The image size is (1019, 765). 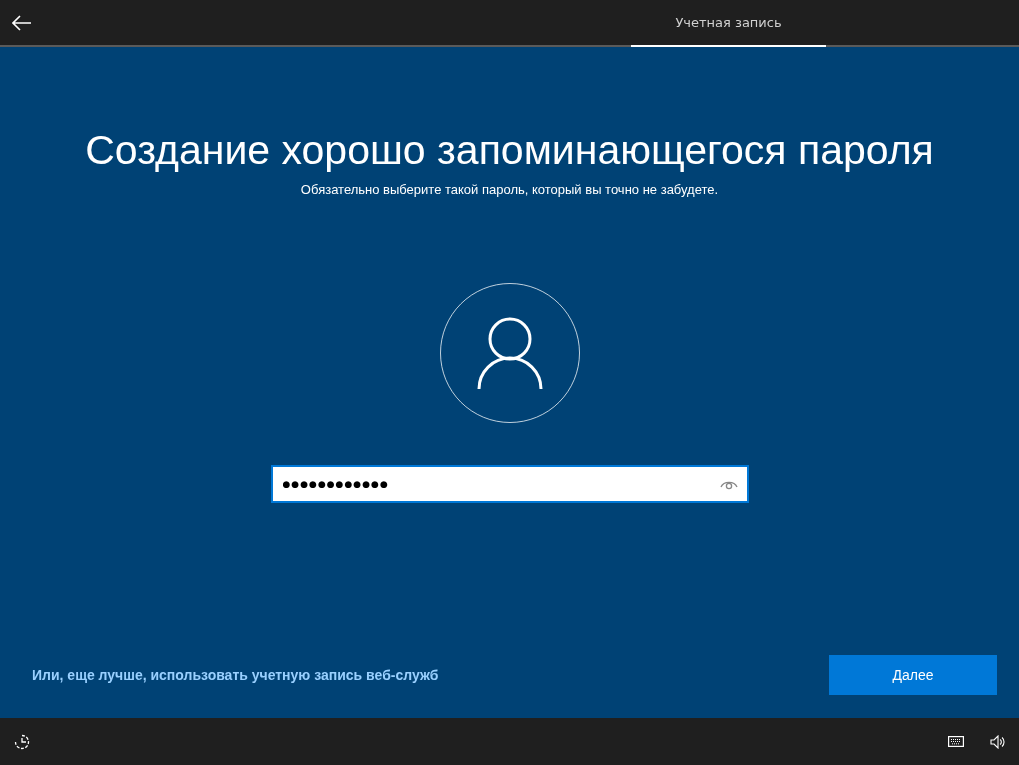 I want to click on keyboard-icon, so click(x=956, y=741).